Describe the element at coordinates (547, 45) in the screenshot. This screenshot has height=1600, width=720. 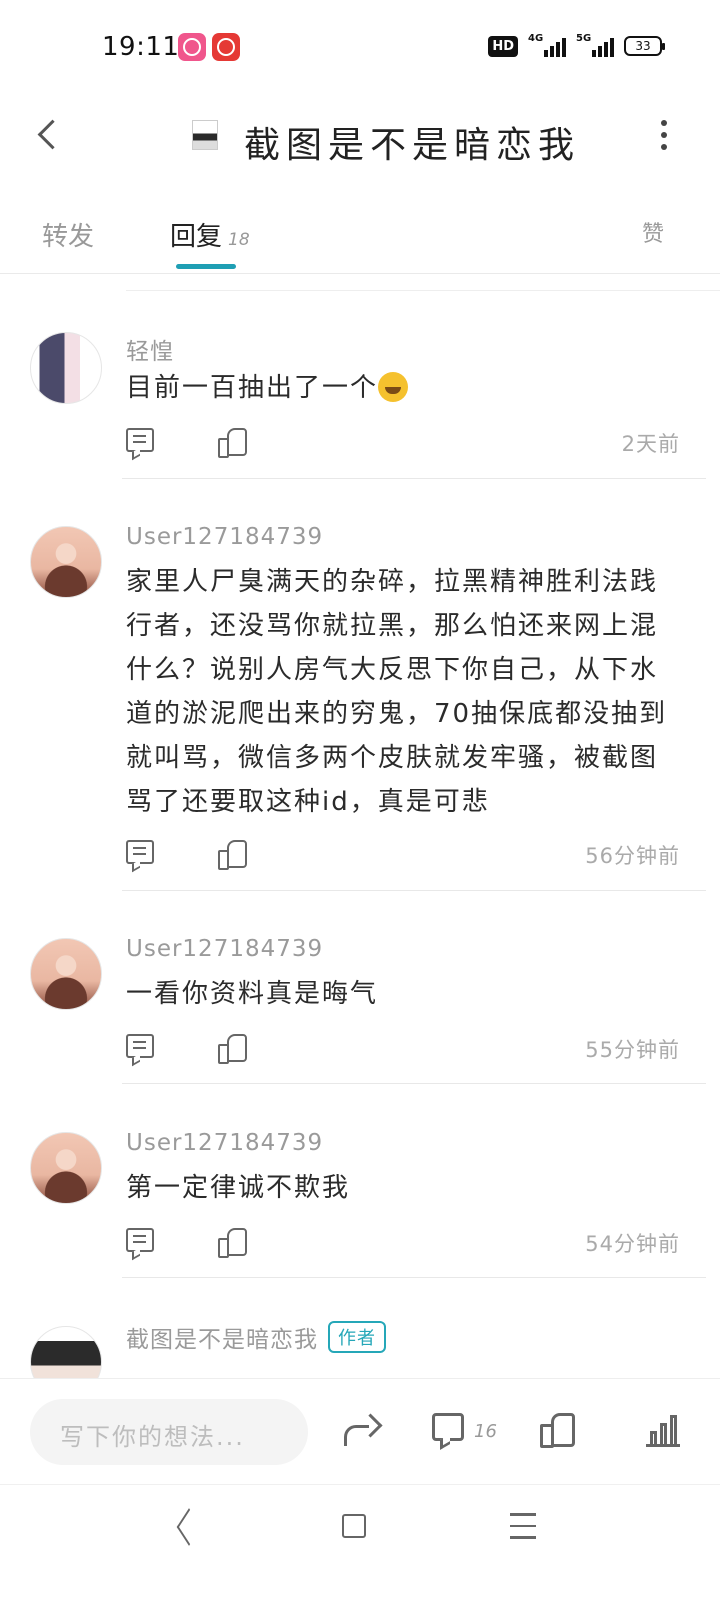
I see `signal-4g-icon: 4G` at that location.